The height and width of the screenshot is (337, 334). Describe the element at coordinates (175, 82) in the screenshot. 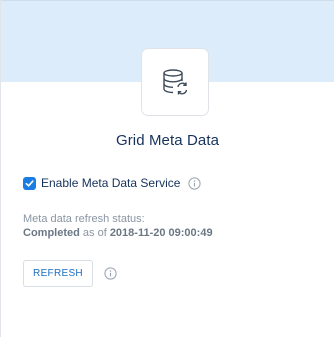

I see `database-sync-icon` at that location.